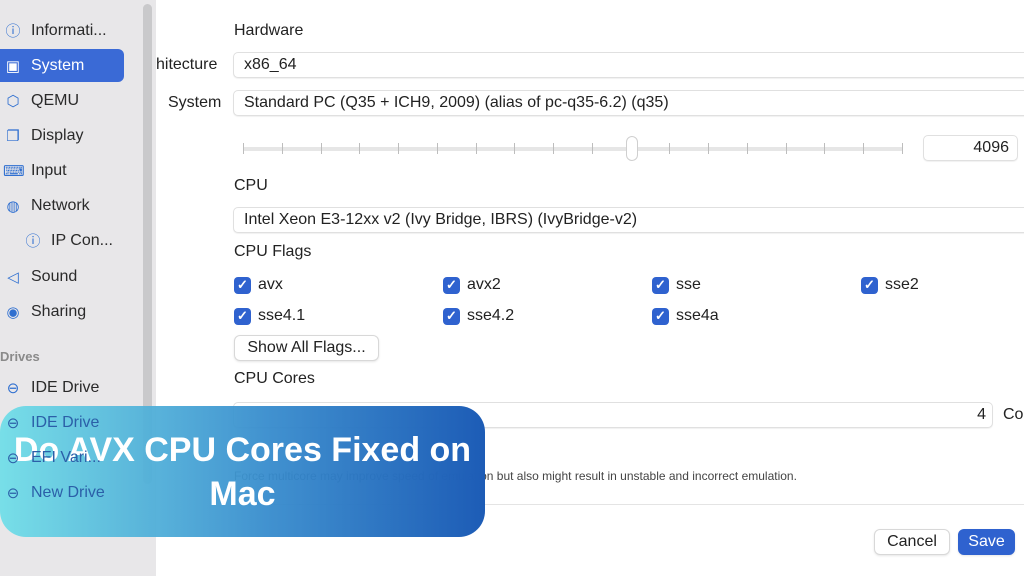 The height and width of the screenshot is (576, 1024). I want to click on sidebar-item-input: ⌨ Input, so click(62, 170).